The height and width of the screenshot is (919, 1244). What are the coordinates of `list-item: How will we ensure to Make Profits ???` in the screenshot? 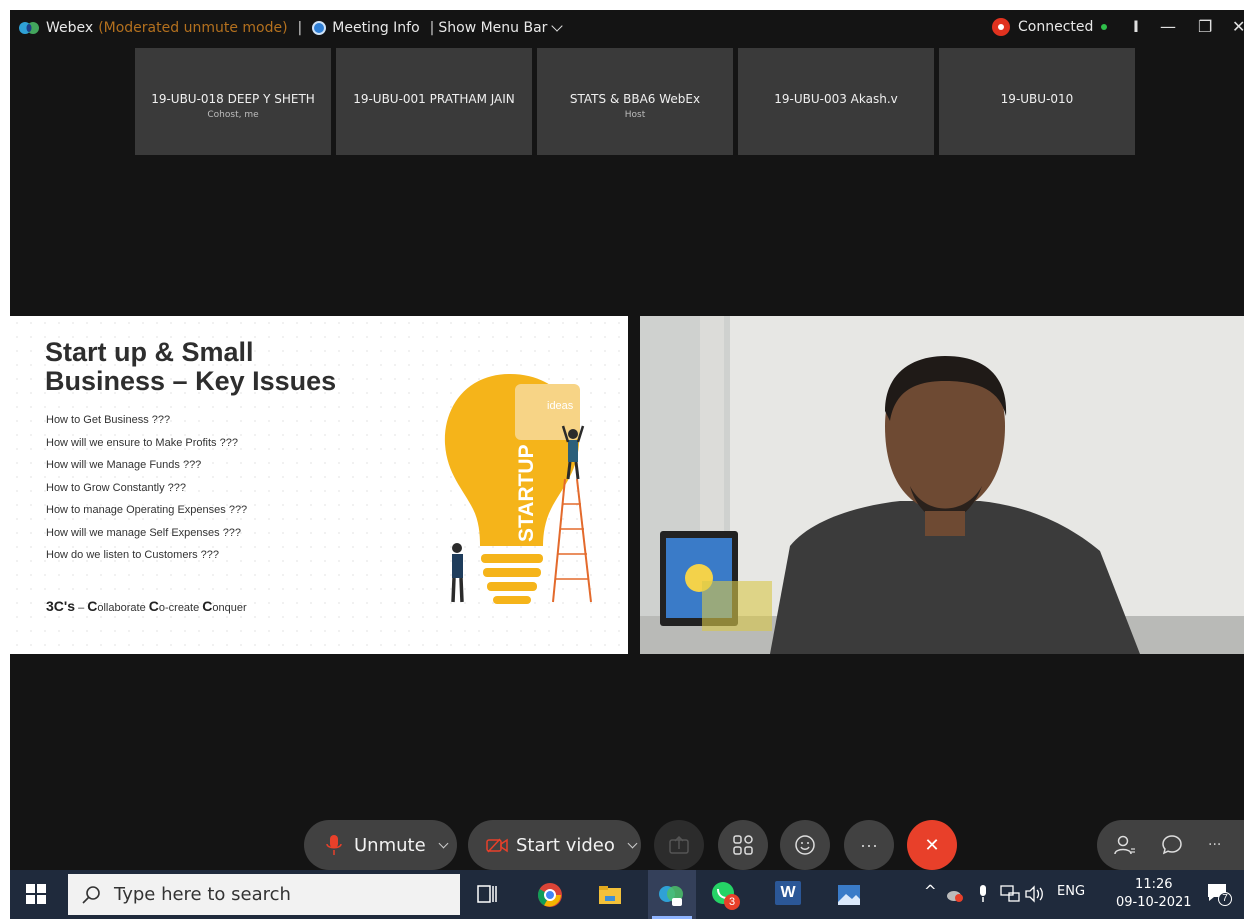 It's located at (142, 442).